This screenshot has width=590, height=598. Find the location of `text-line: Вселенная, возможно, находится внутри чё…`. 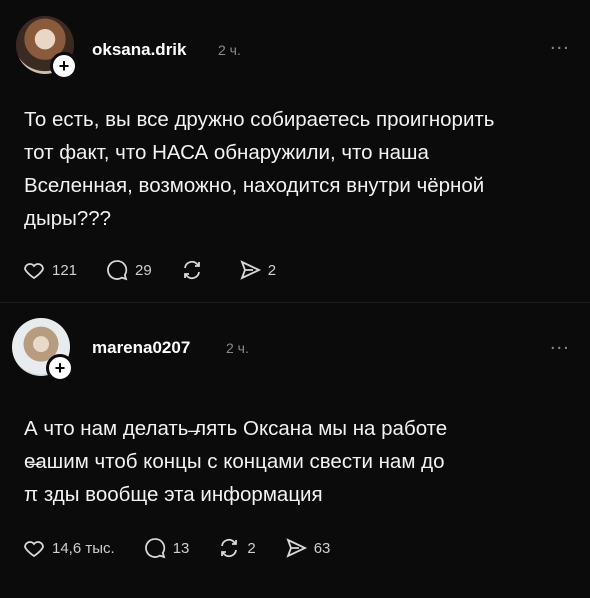

text-line: Вселенная, возможно, находится внутри чё… is located at coordinates (254, 185).